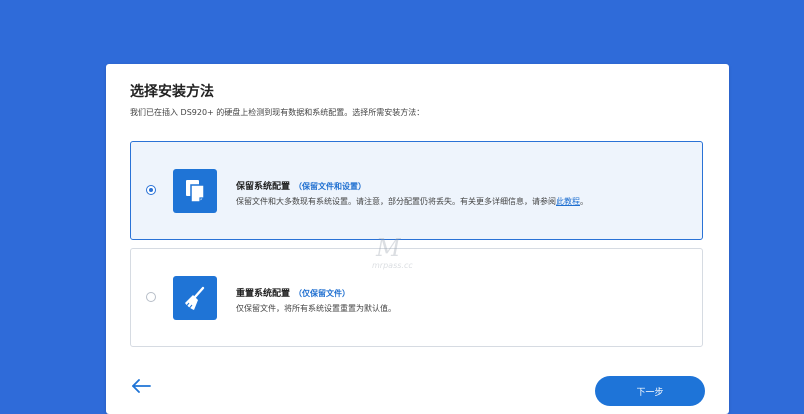  Describe the element at coordinates (392, 265) in the screenshot. I see `svg-text: mrpass.cc` at that location.